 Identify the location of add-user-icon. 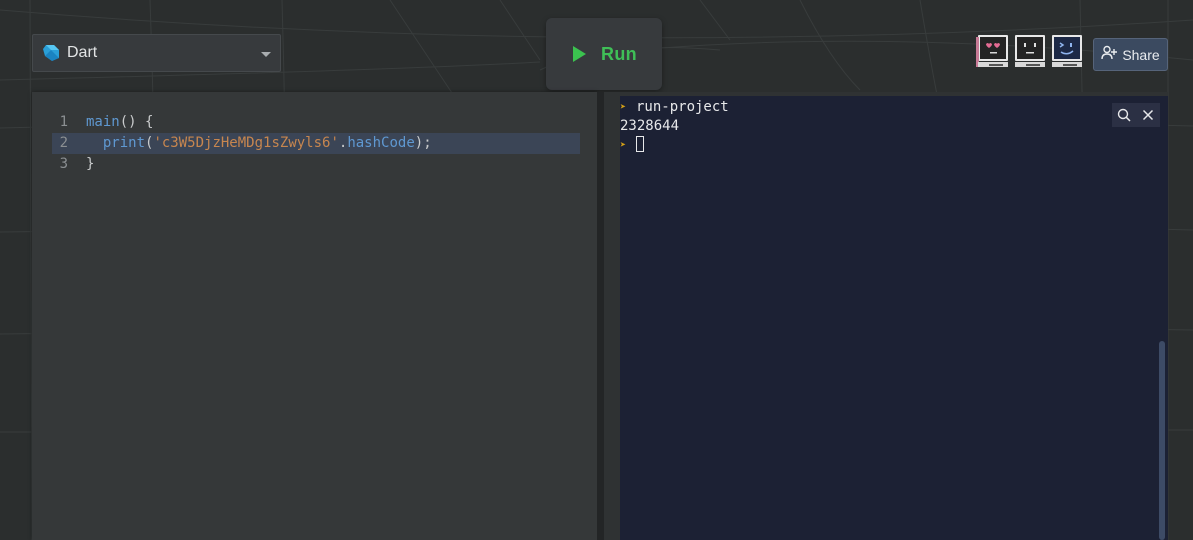
(1109, 54).